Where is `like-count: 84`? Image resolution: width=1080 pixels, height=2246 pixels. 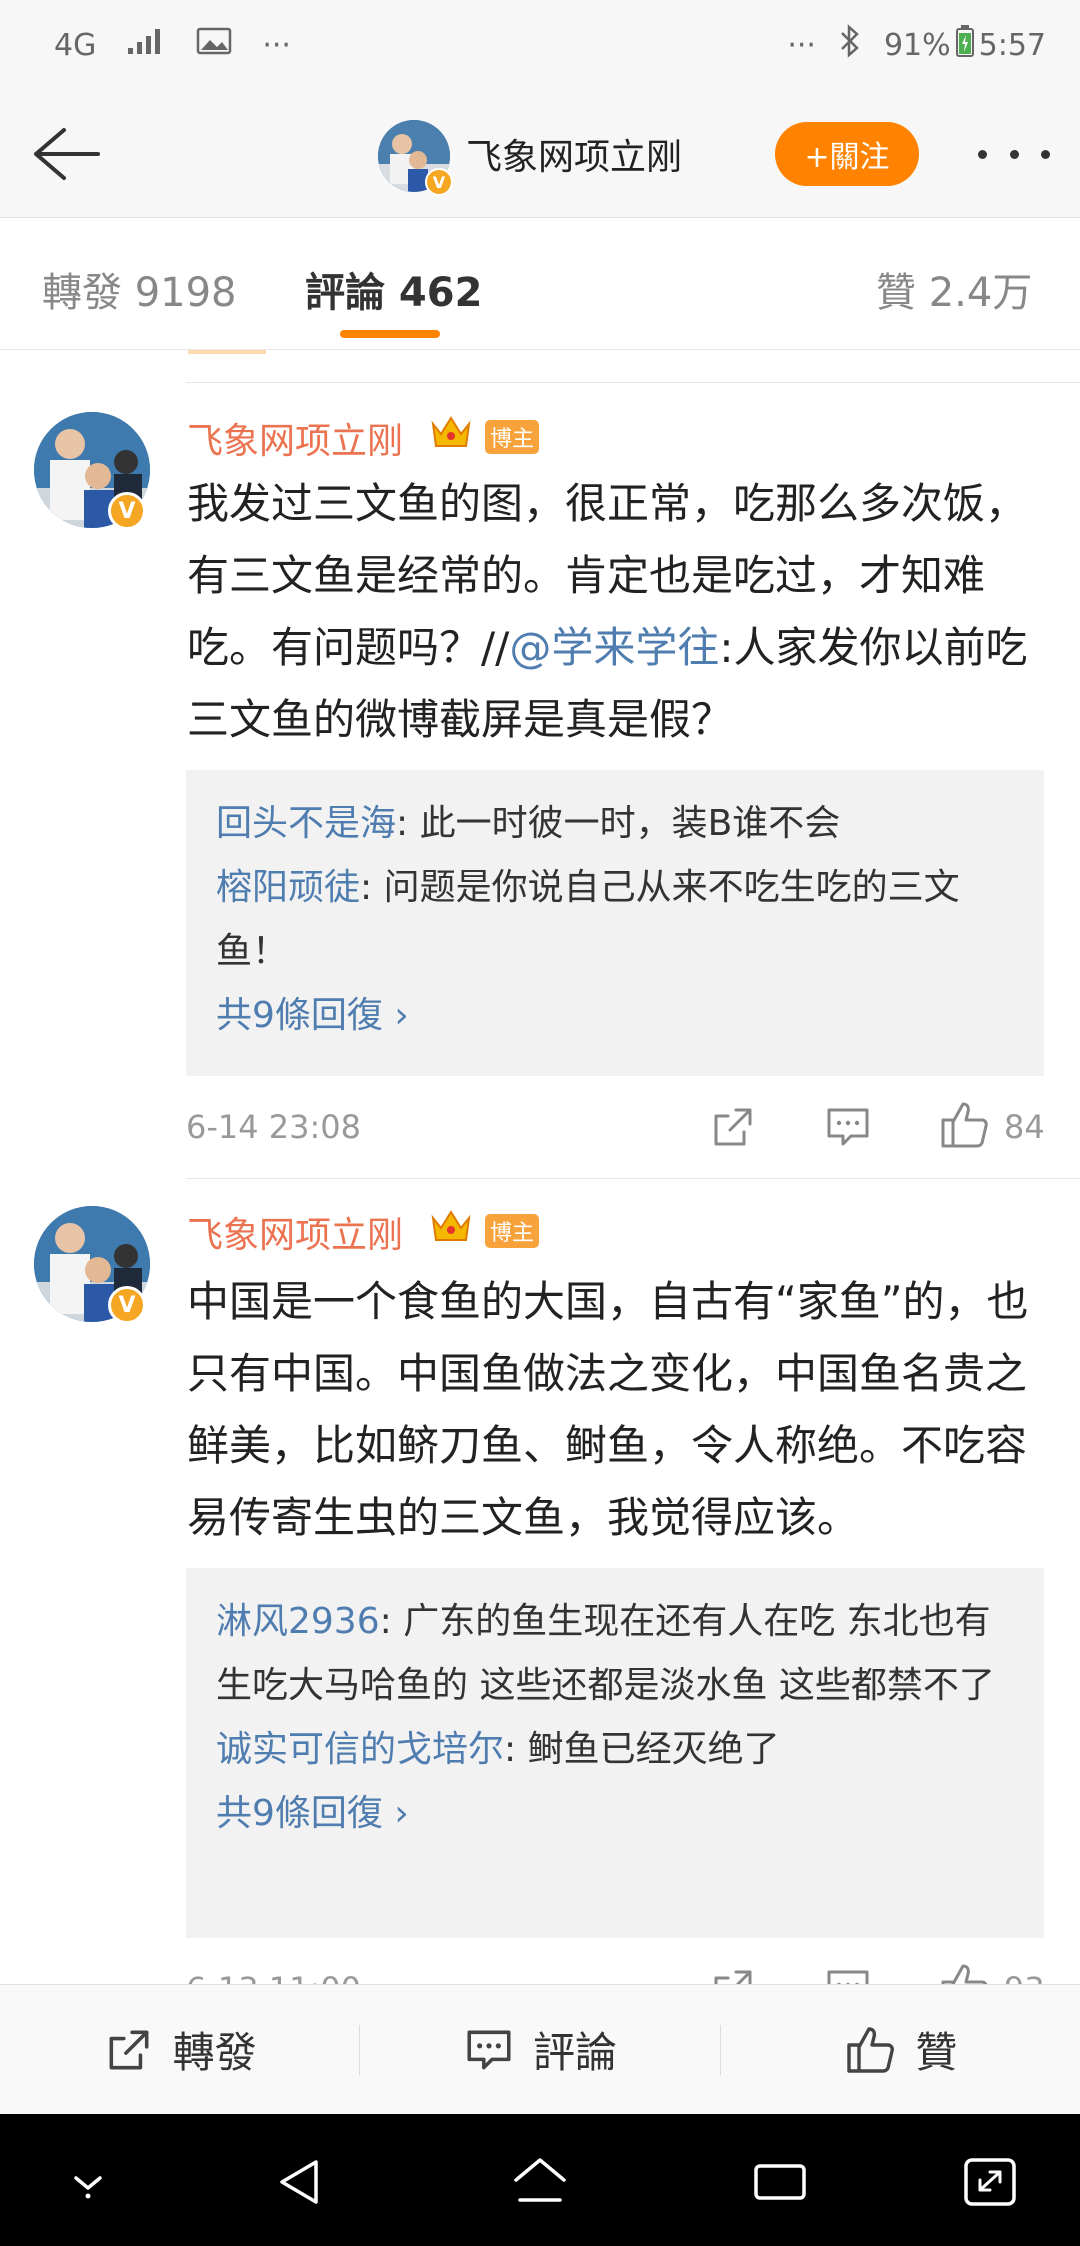 like-count: 84 is located at coordinates (1024, 1127).